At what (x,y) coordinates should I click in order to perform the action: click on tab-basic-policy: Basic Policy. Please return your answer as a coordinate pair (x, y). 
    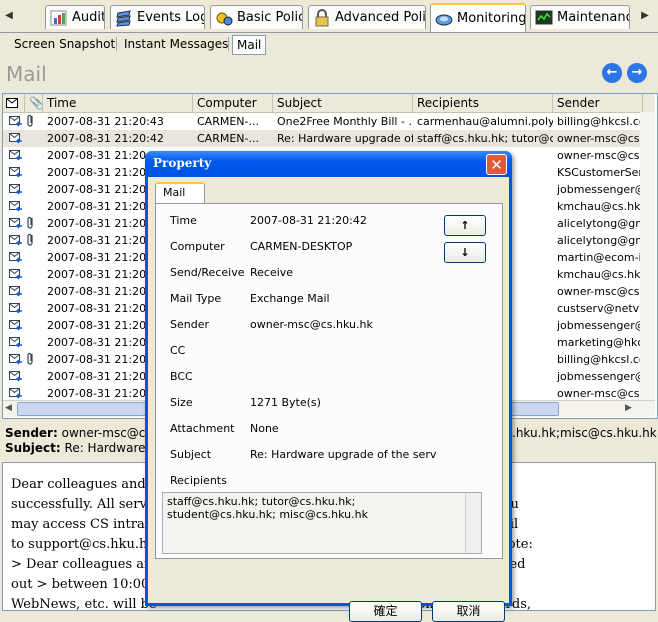
    Looking at the image, I should click on (256, 17).